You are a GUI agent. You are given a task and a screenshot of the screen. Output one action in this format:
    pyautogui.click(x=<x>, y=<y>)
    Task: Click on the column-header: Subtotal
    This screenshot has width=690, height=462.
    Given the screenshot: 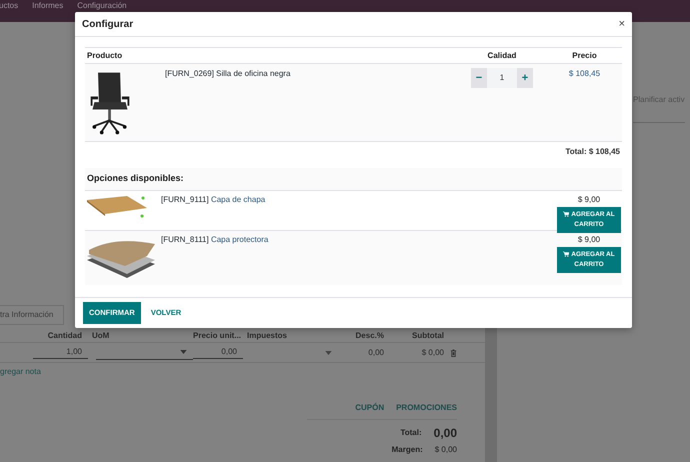 What is the action you would take?
    pyautogui.click(x=428, y=336)
    